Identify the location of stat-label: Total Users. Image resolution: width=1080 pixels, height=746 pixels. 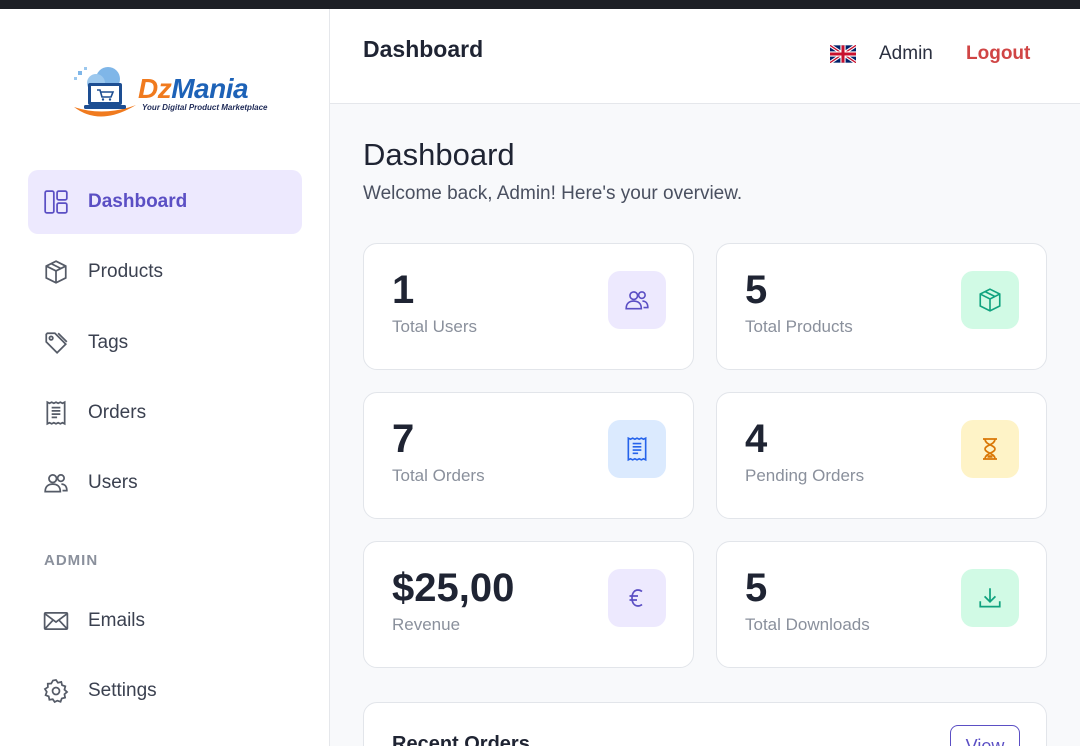
(435, 326).